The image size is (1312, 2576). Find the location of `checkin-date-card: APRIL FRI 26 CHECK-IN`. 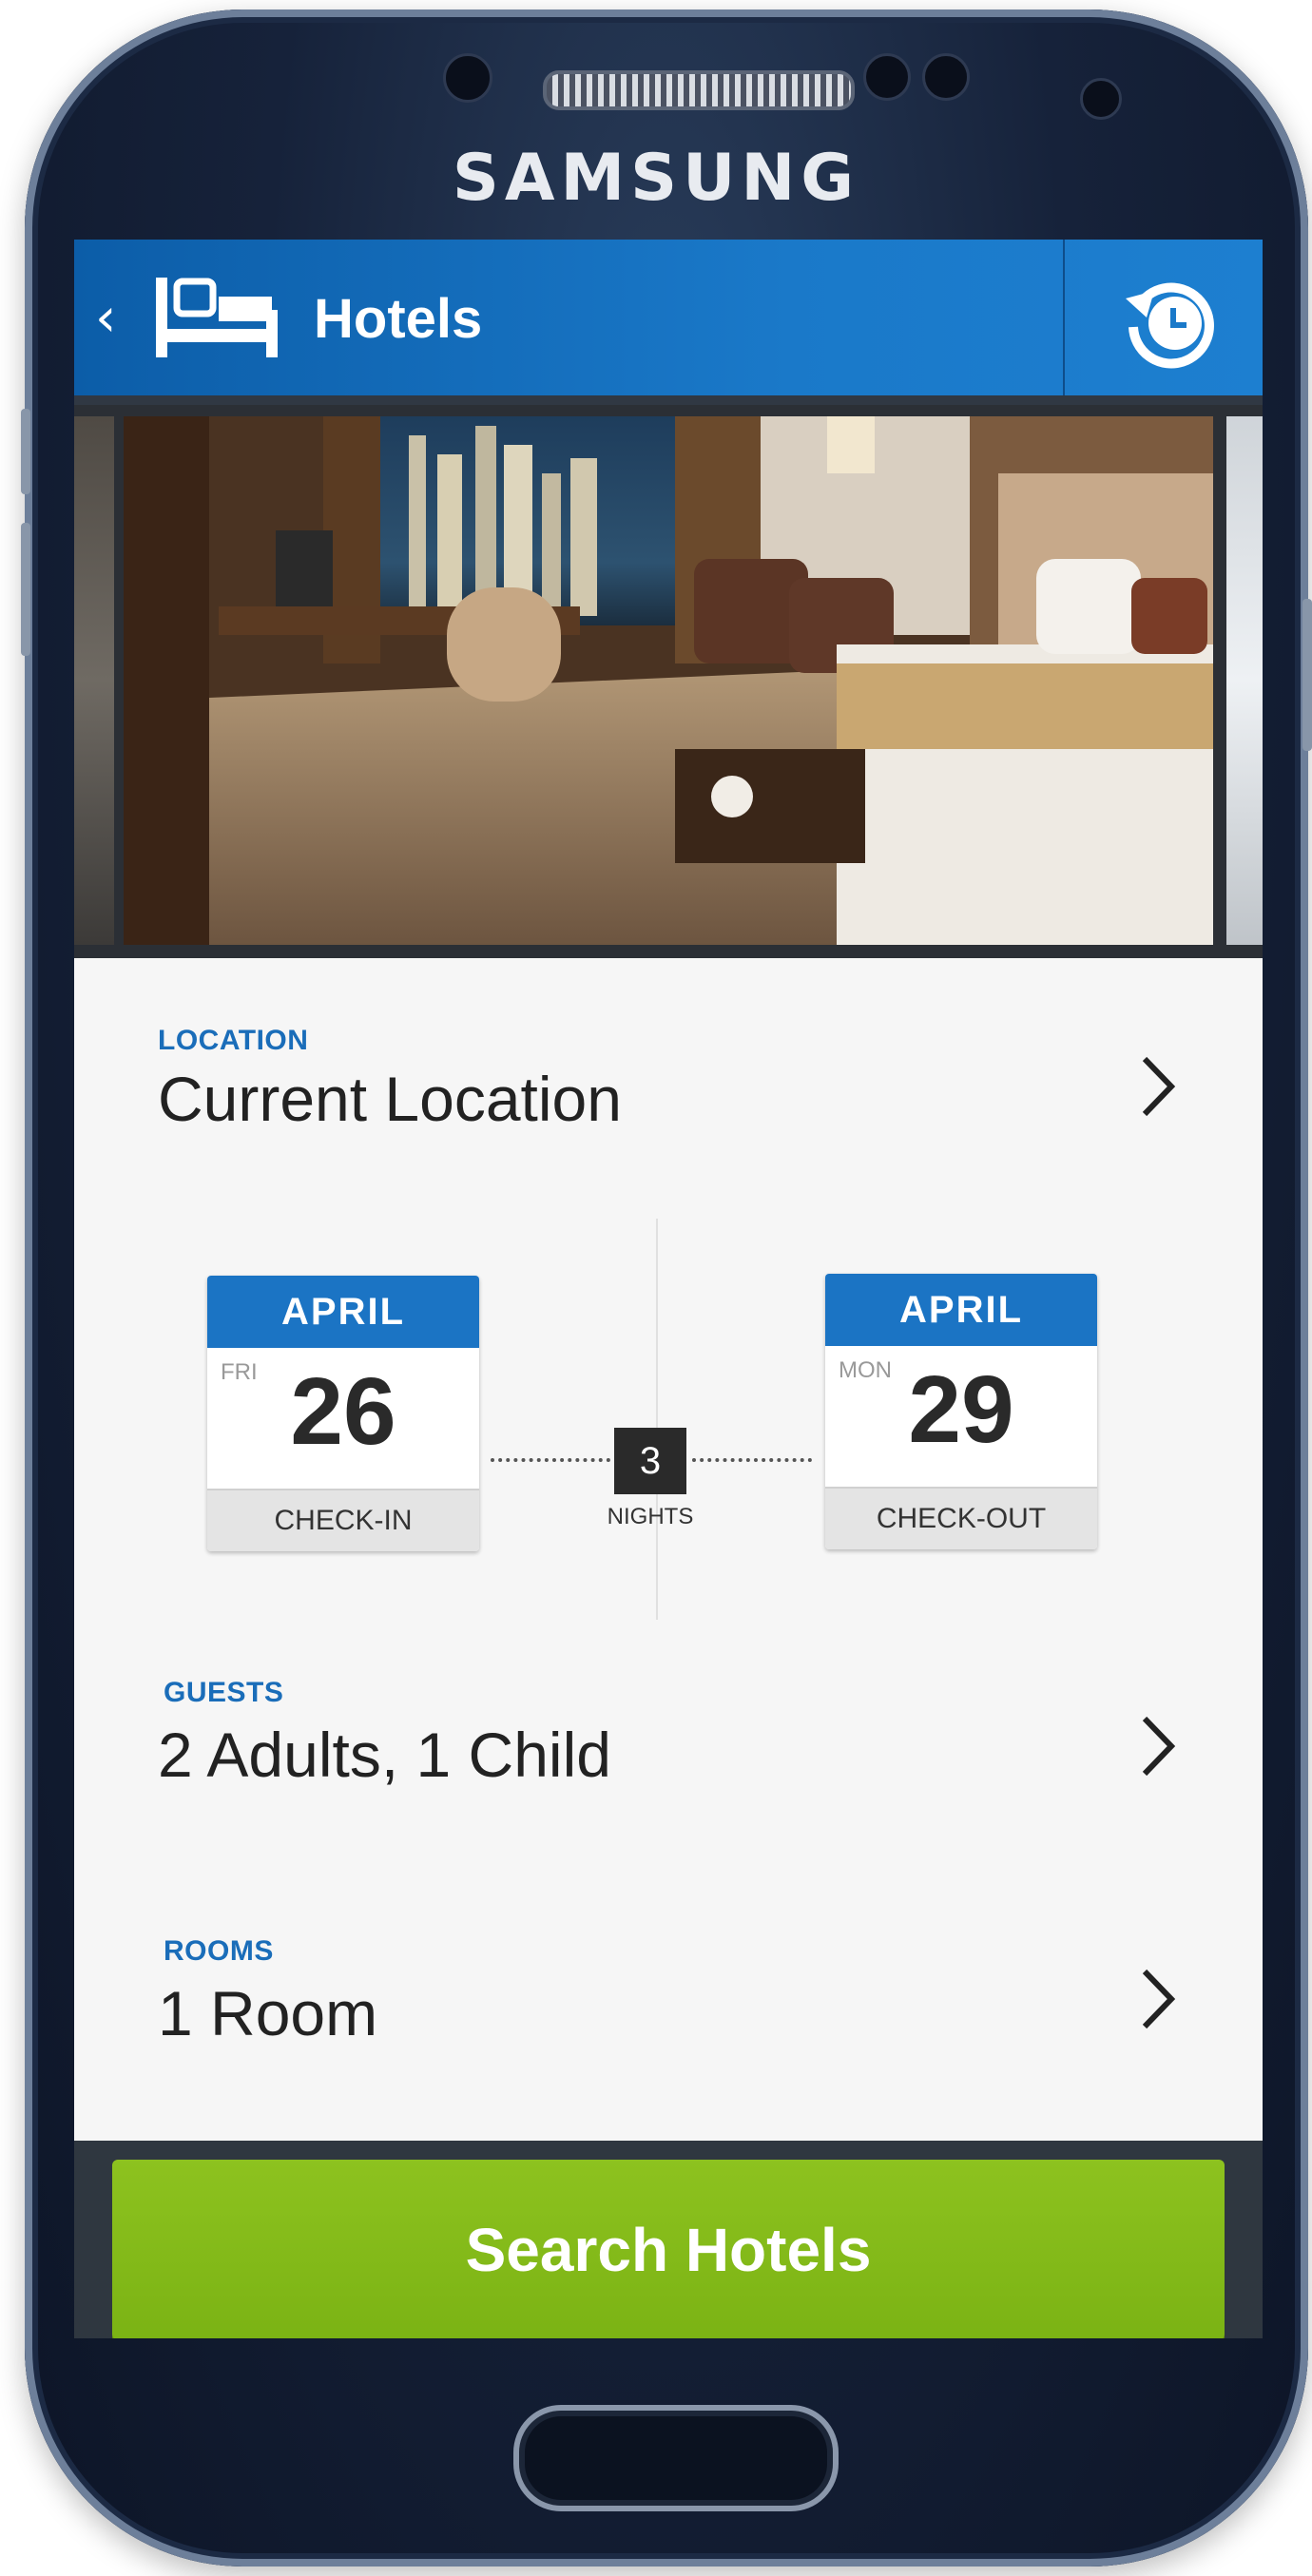

checkin-date-card: APRIL FRI 26 CHECK-IN is located at coordinates (343, 1413).